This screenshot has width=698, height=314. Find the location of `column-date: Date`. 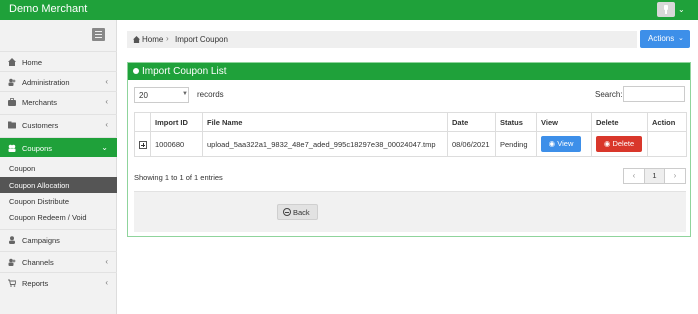

column-date: Date is located at coordinates (471, 122).